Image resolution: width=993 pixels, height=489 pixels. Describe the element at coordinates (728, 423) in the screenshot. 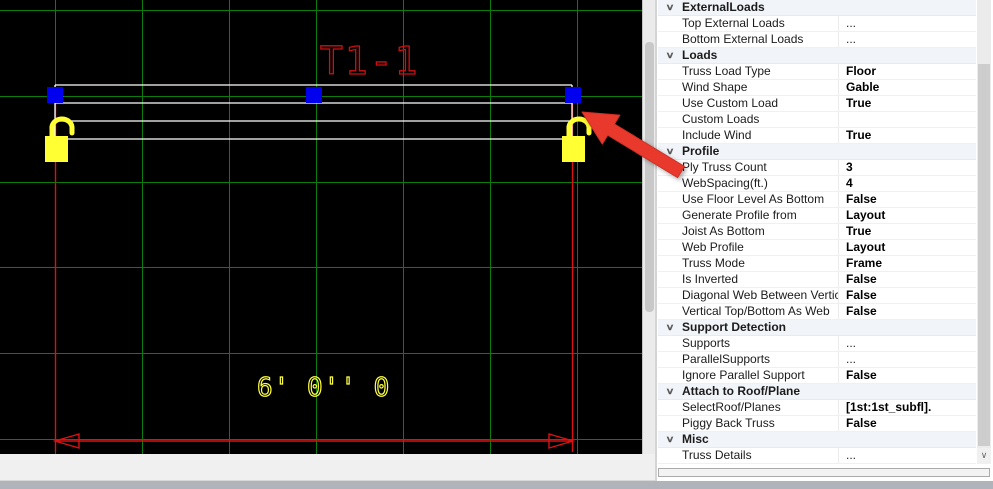

I see `property-name: Piggy Back Truss` at that location.